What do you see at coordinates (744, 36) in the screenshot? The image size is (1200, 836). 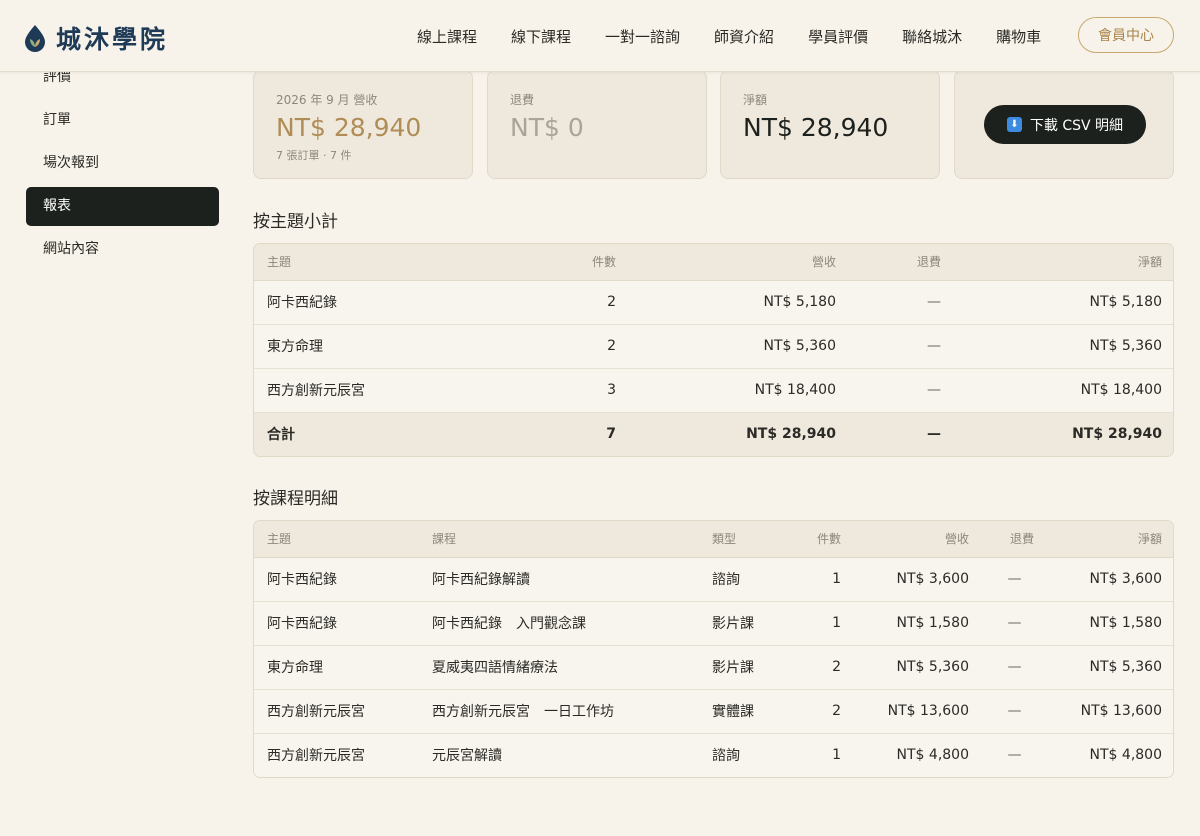 I see `nav-teachers: 師資介紹` at bounding box center [744, 36].